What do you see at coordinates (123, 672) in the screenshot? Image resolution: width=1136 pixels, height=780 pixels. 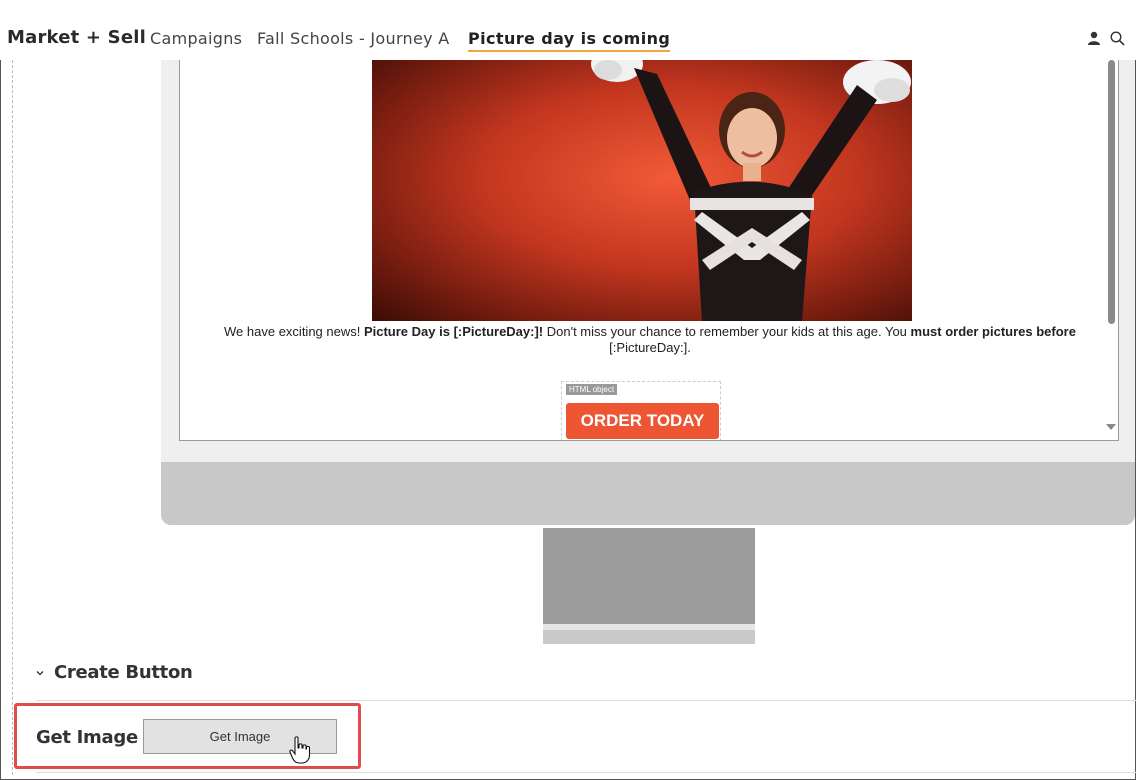 I see `section-title: Create Button` at bounding box center [123, 672].